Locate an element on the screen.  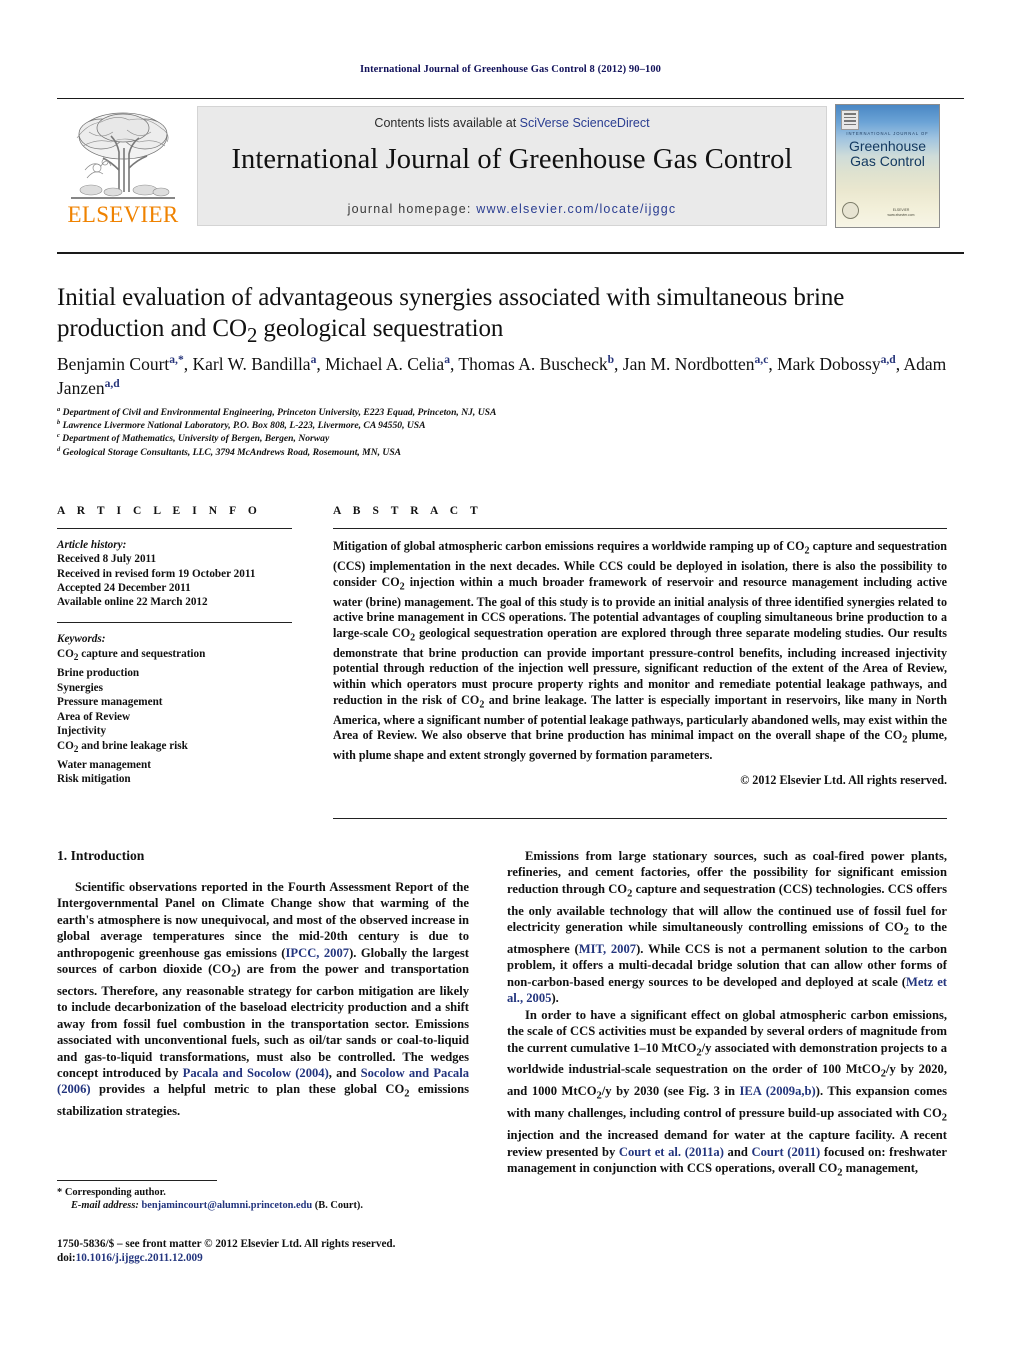
doi-label: doi: is located at coordinates (66, 1258).